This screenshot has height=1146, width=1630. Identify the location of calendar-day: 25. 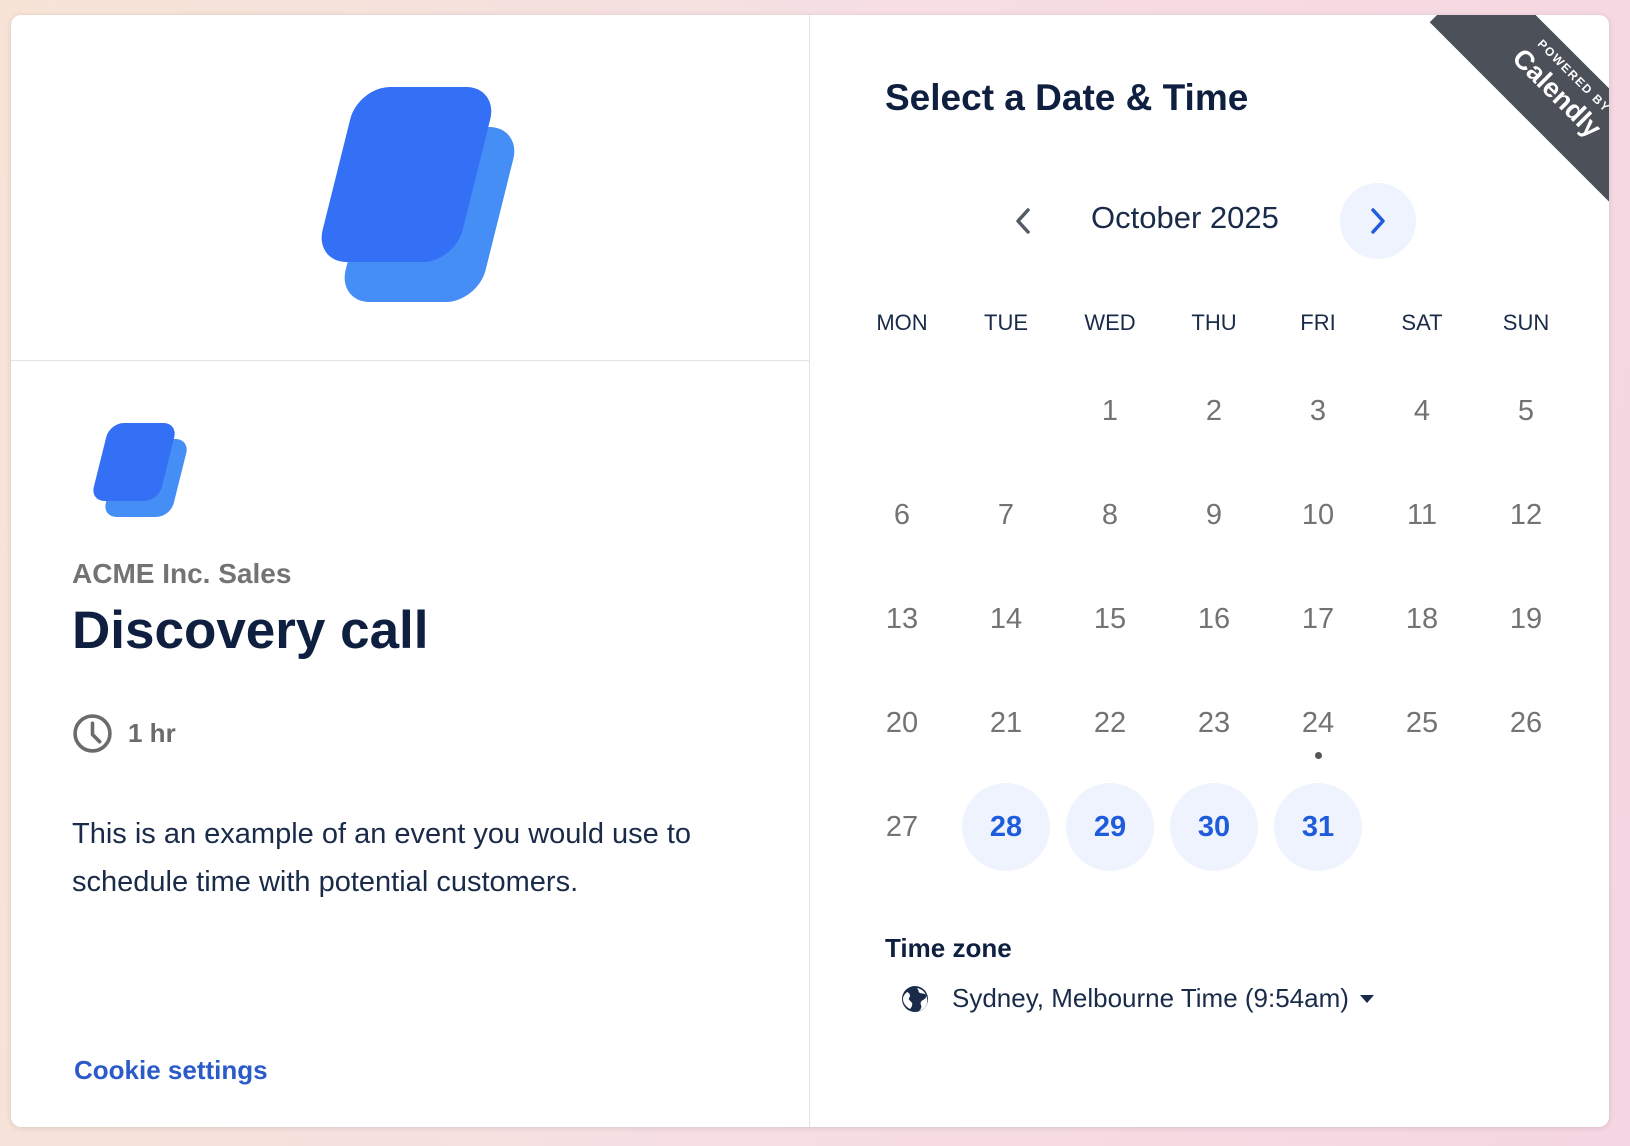
(1422, 722).